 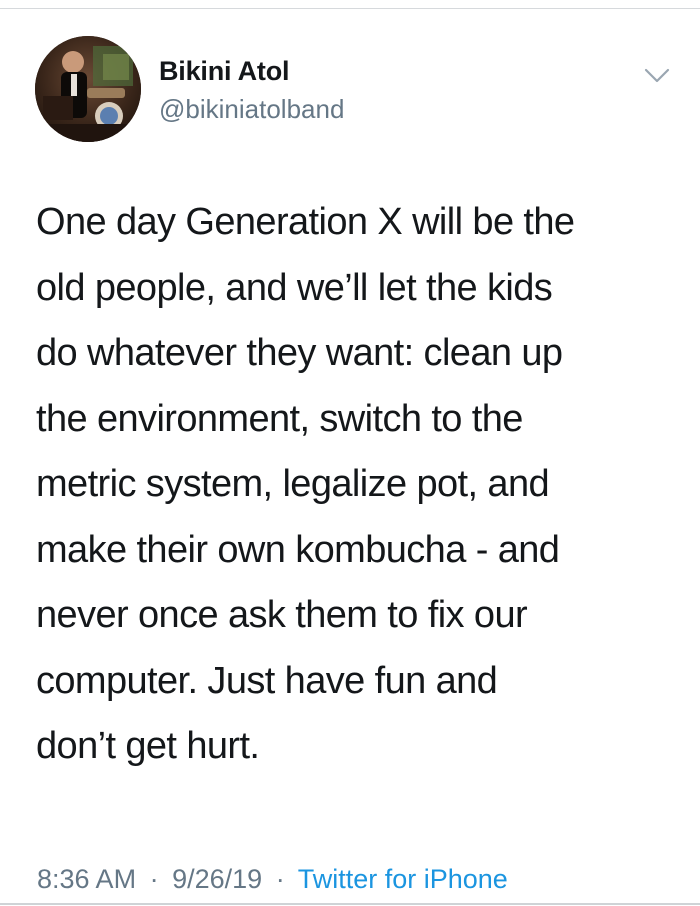 What do you see at coordinates (86, 879) in the screenshot?
I see `tweet-time: 8:36 AM` at bounding box center [86, 879].